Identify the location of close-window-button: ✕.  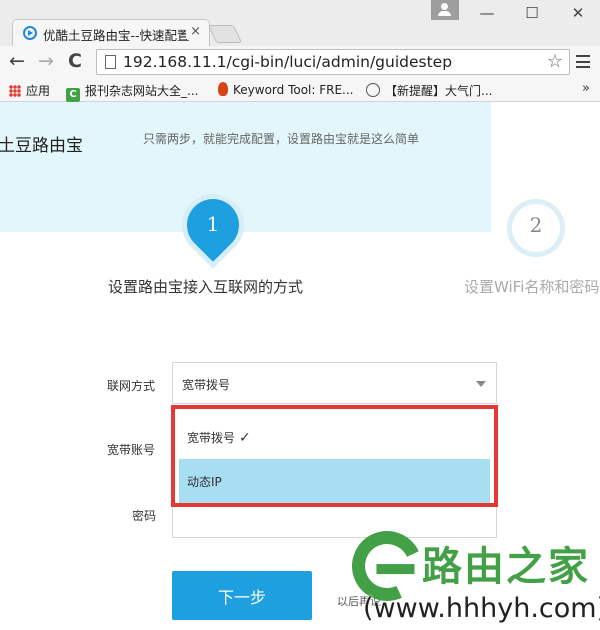
(578, 13).